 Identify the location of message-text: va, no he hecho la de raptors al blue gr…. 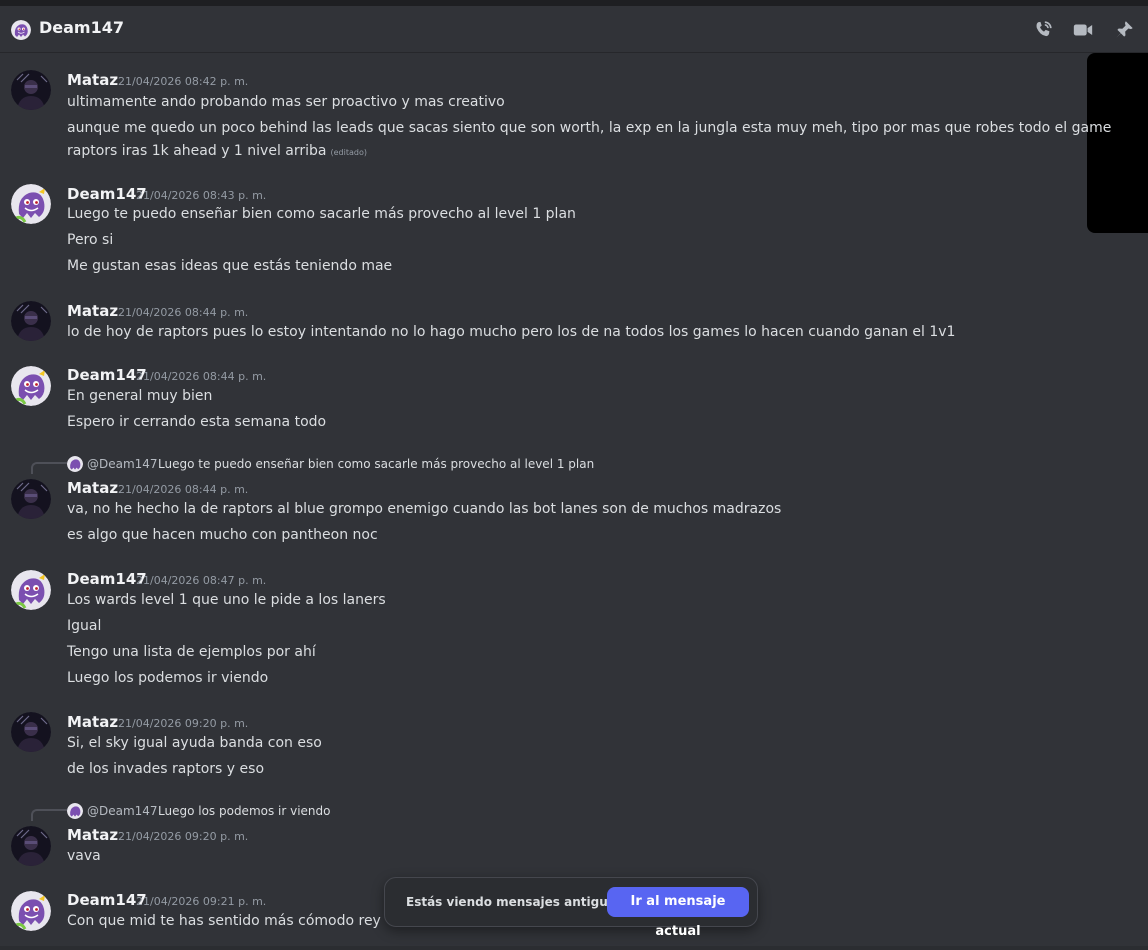
(424, 509).